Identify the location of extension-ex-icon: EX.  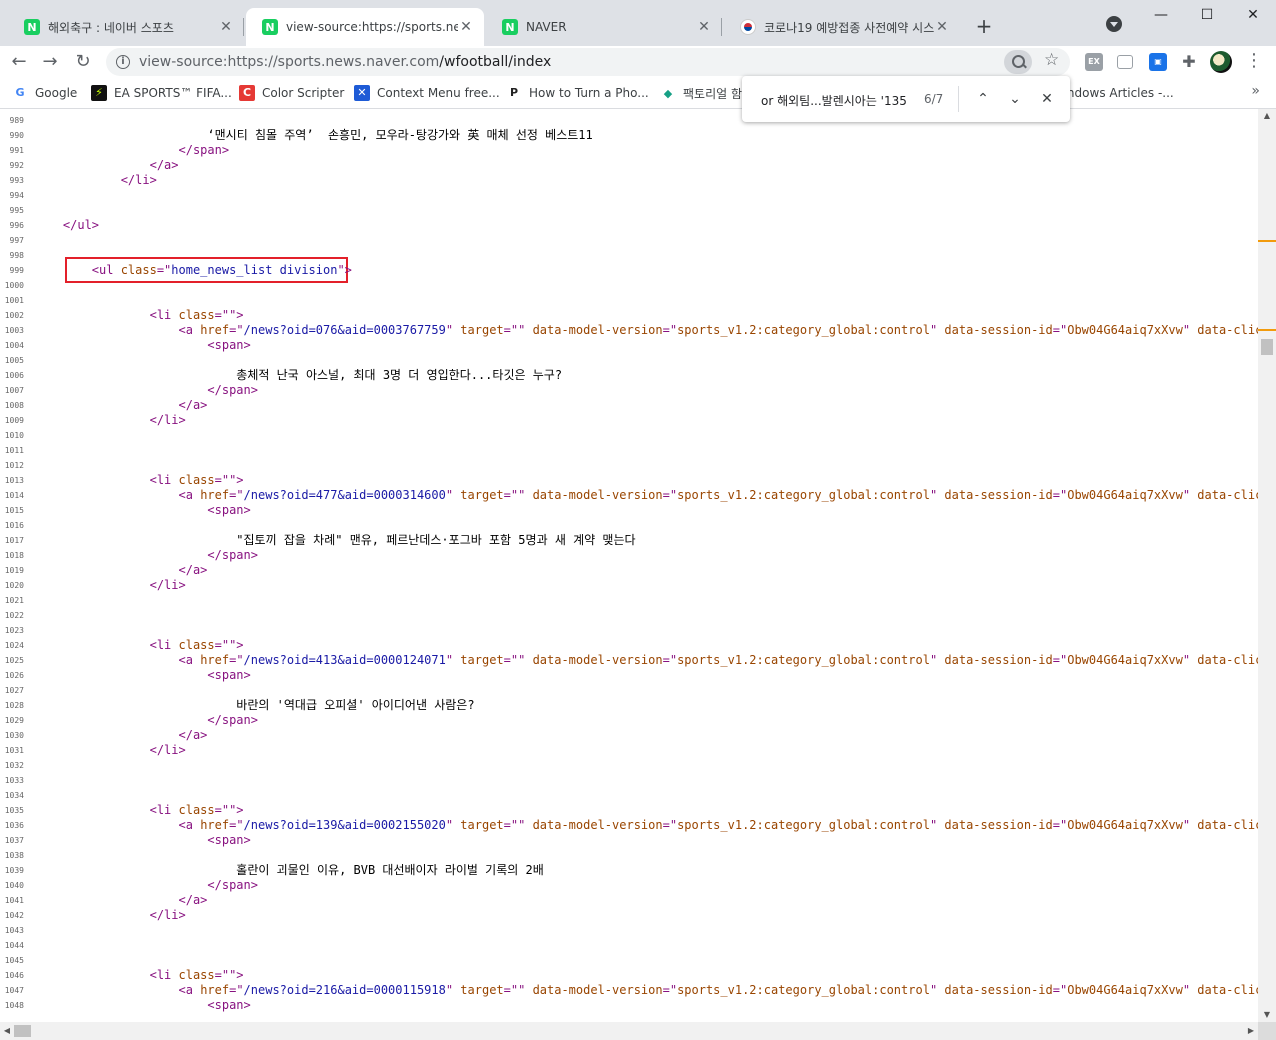
(1094, 62).